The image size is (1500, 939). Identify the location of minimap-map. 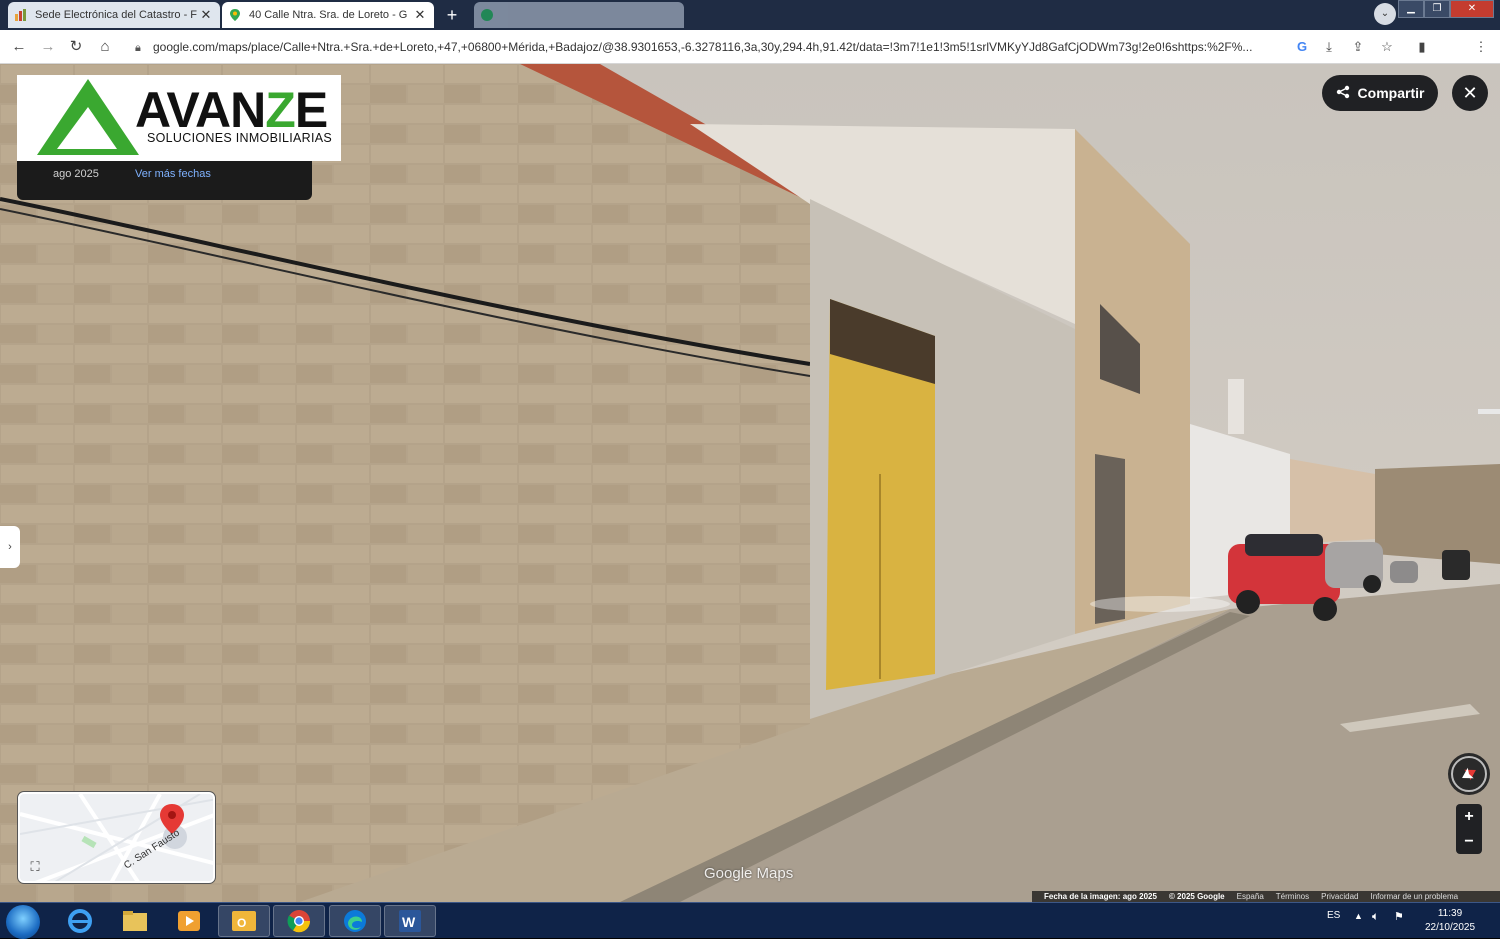
(116, 837).